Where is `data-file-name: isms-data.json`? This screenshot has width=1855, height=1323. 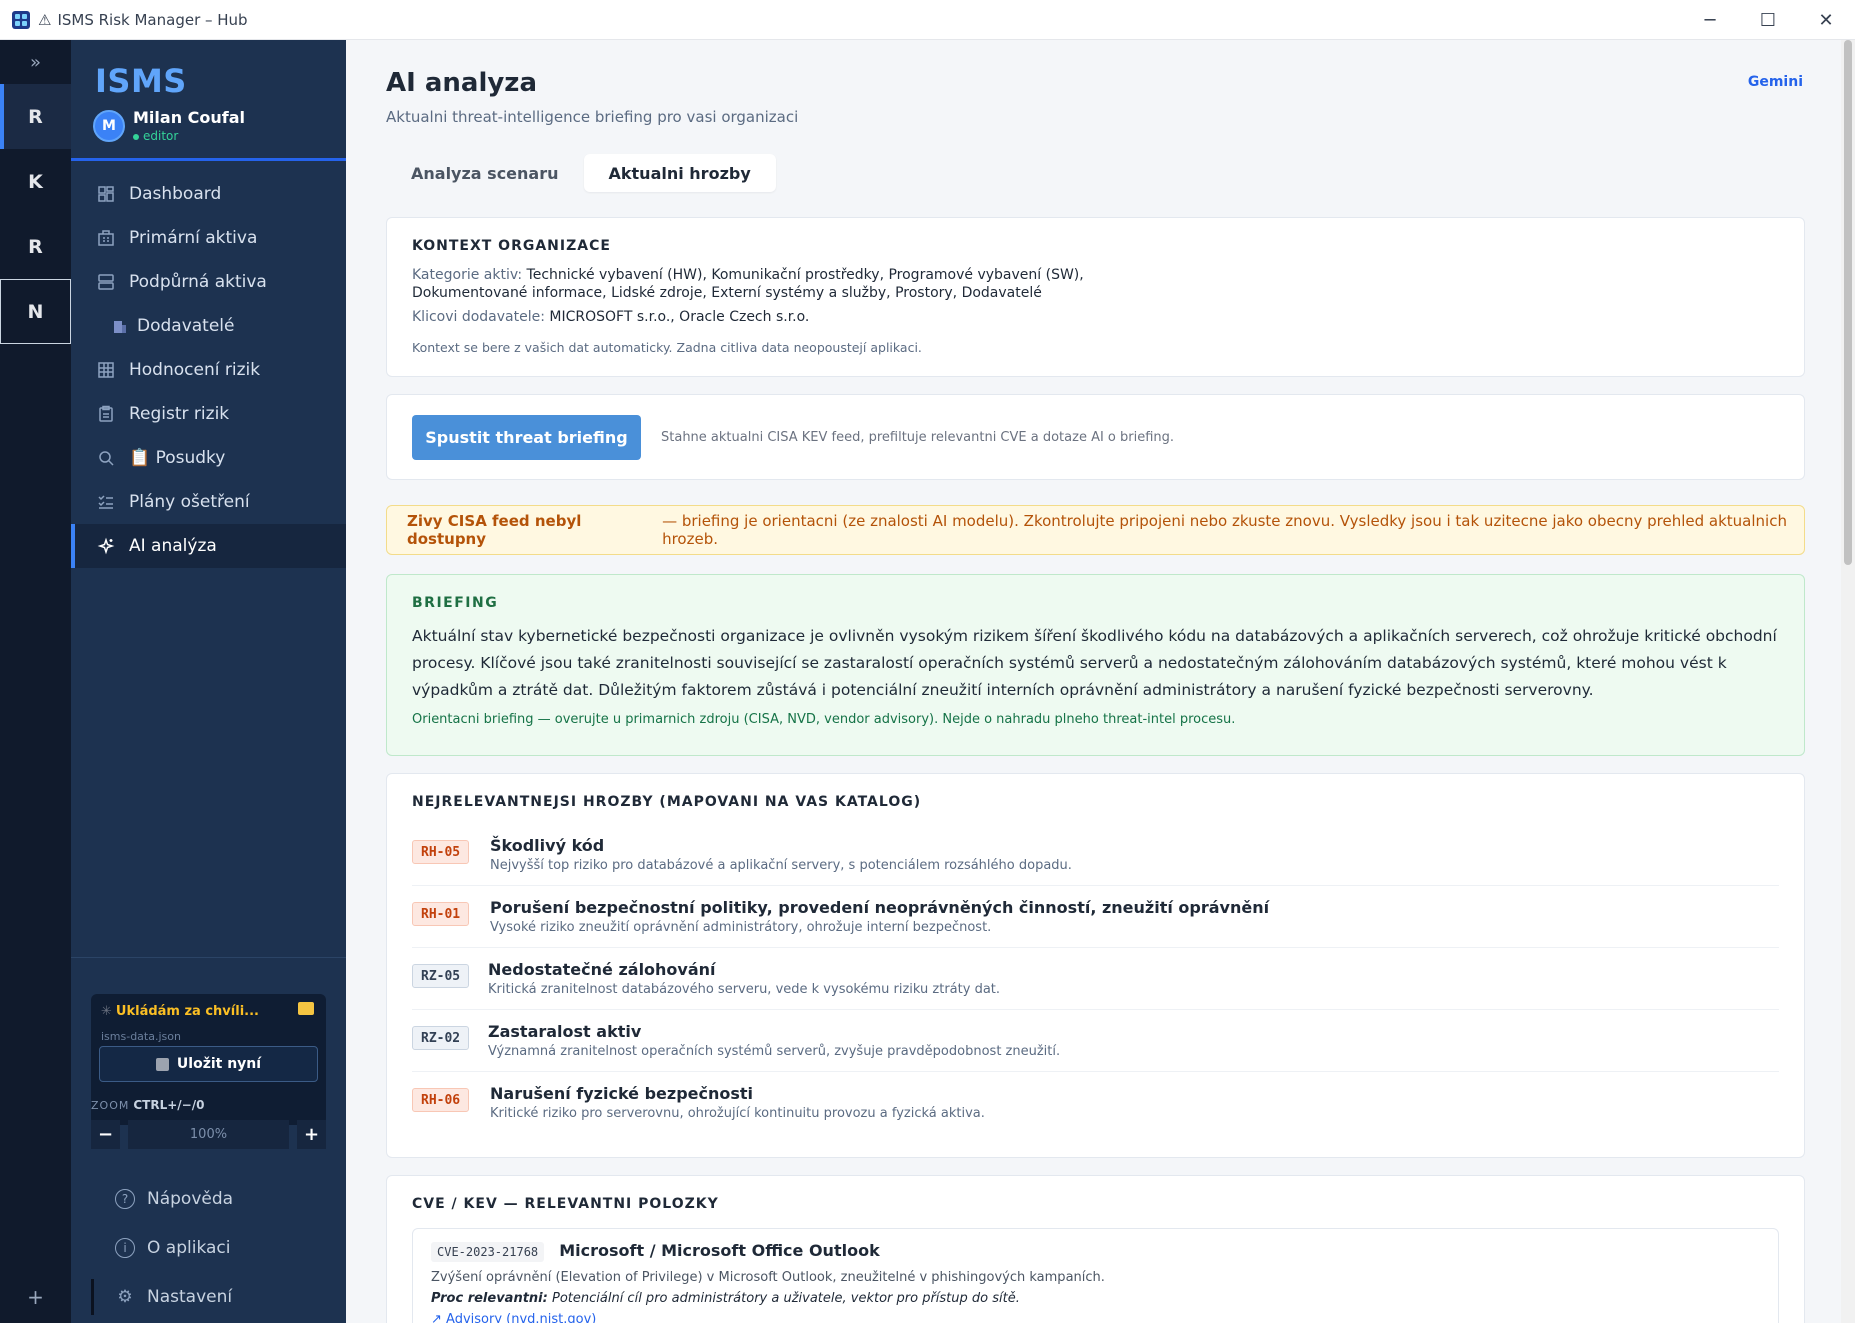 data-file-name: isms-data.json is located at coordinates (141, 1036).